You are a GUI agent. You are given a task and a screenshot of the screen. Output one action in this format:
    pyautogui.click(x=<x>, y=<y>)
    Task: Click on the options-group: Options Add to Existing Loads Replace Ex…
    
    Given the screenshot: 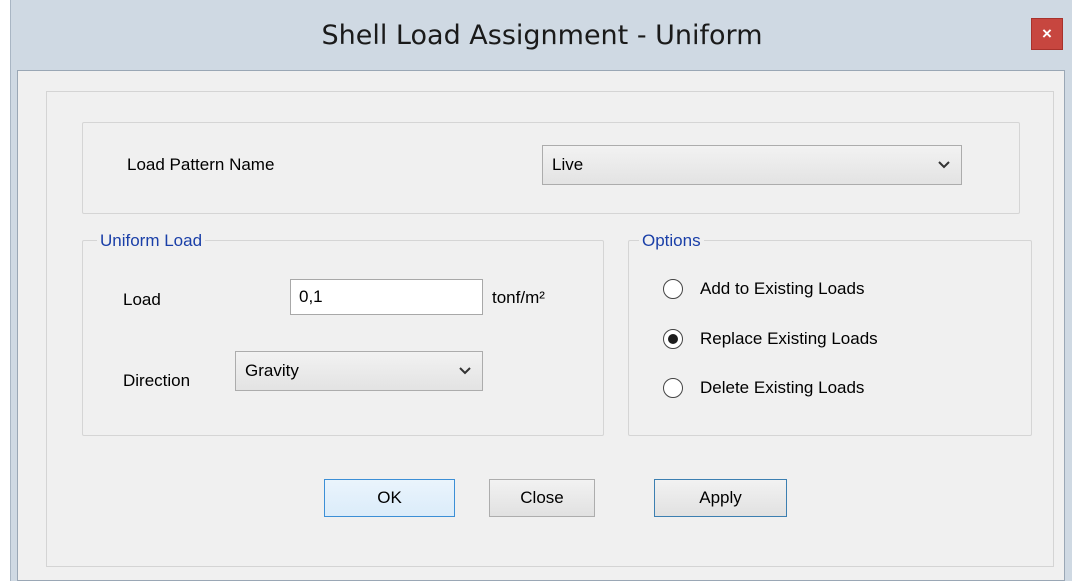 What is the action you would take?
    pyautogui.click(x=830, y=333)
    